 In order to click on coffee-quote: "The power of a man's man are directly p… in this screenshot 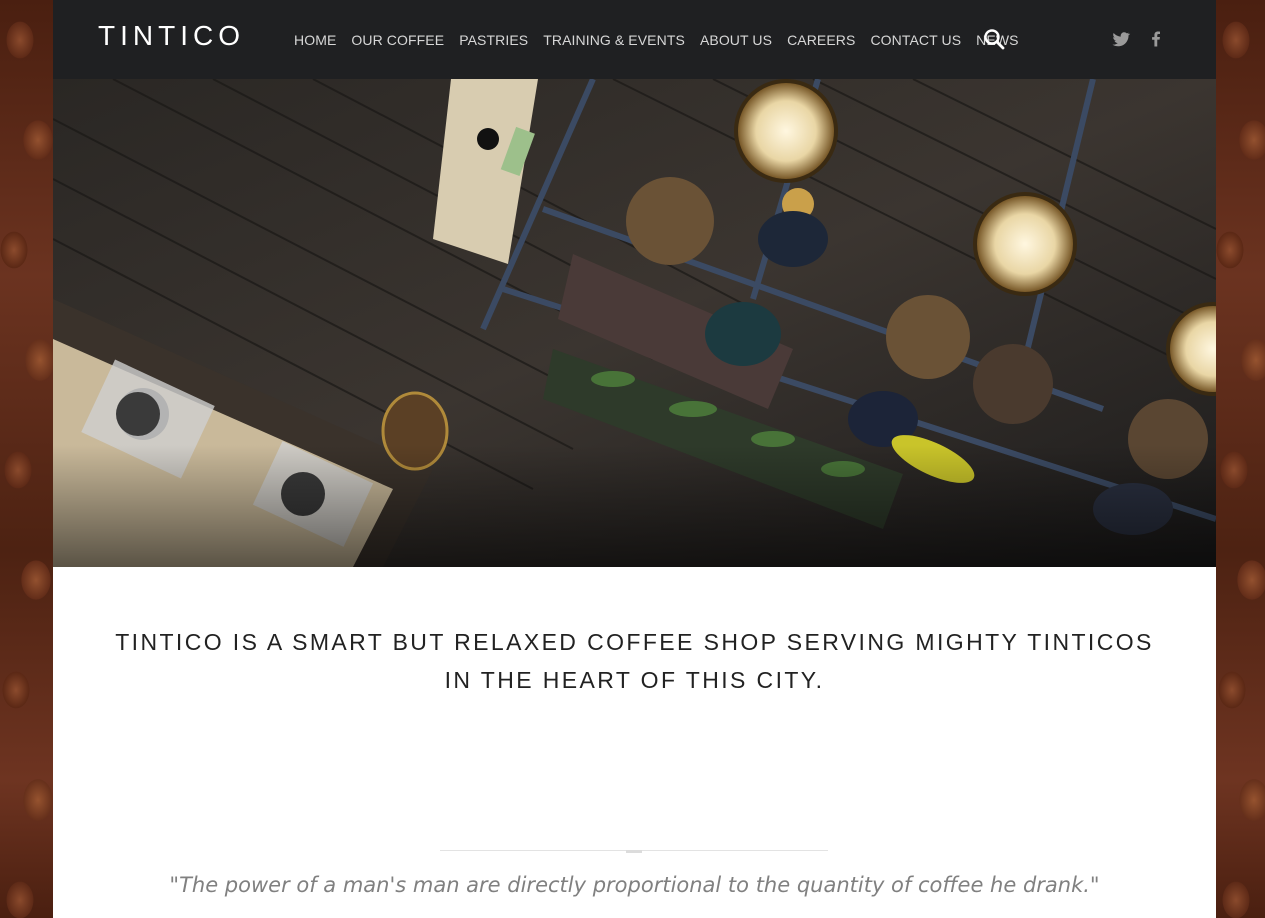, I will do `click(634, 885)`.